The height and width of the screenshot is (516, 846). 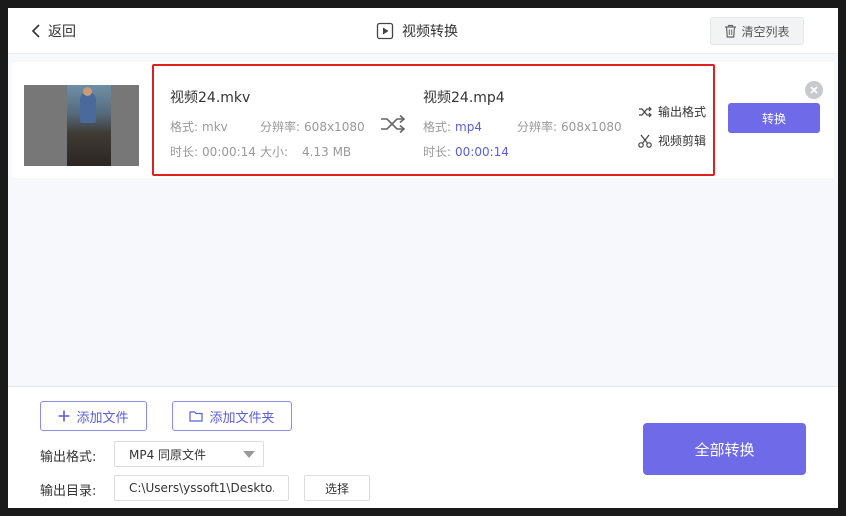 What do you see at coordinates (242, 418) in the screenshot?
I see `add-folder-label: 添加文件夹` at bounding box center [242, 418].